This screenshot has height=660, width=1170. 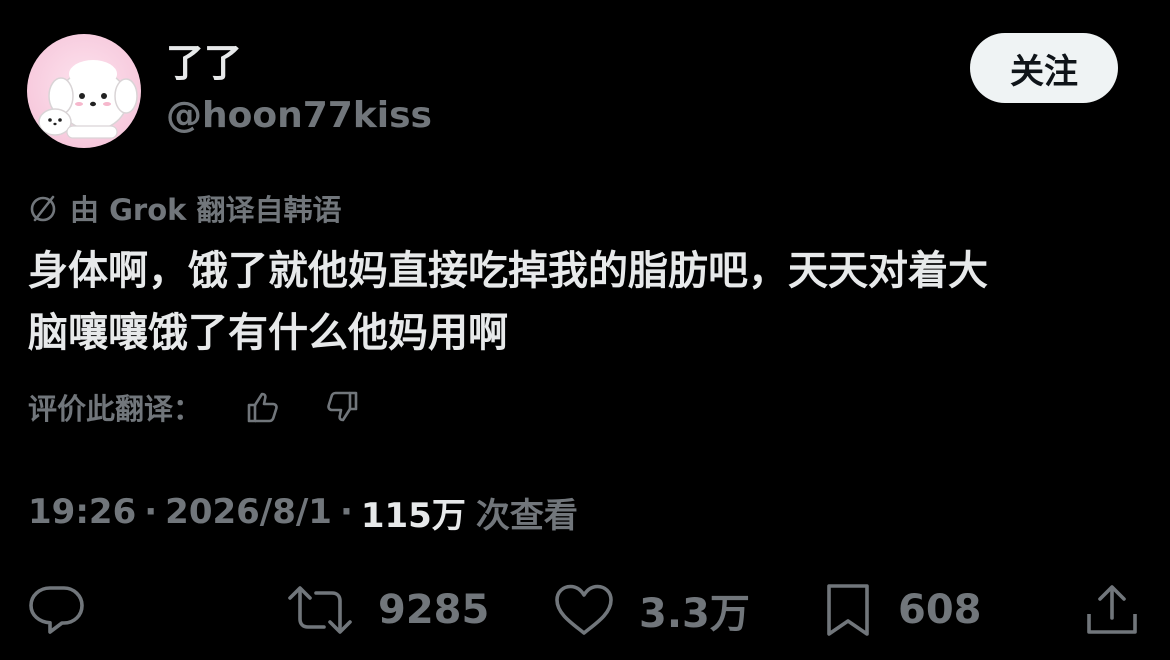 What do you see at coordinates (526, 515) in the screenshot?
I see `view-count-label: 次查看` at bounding box center [526, 515].